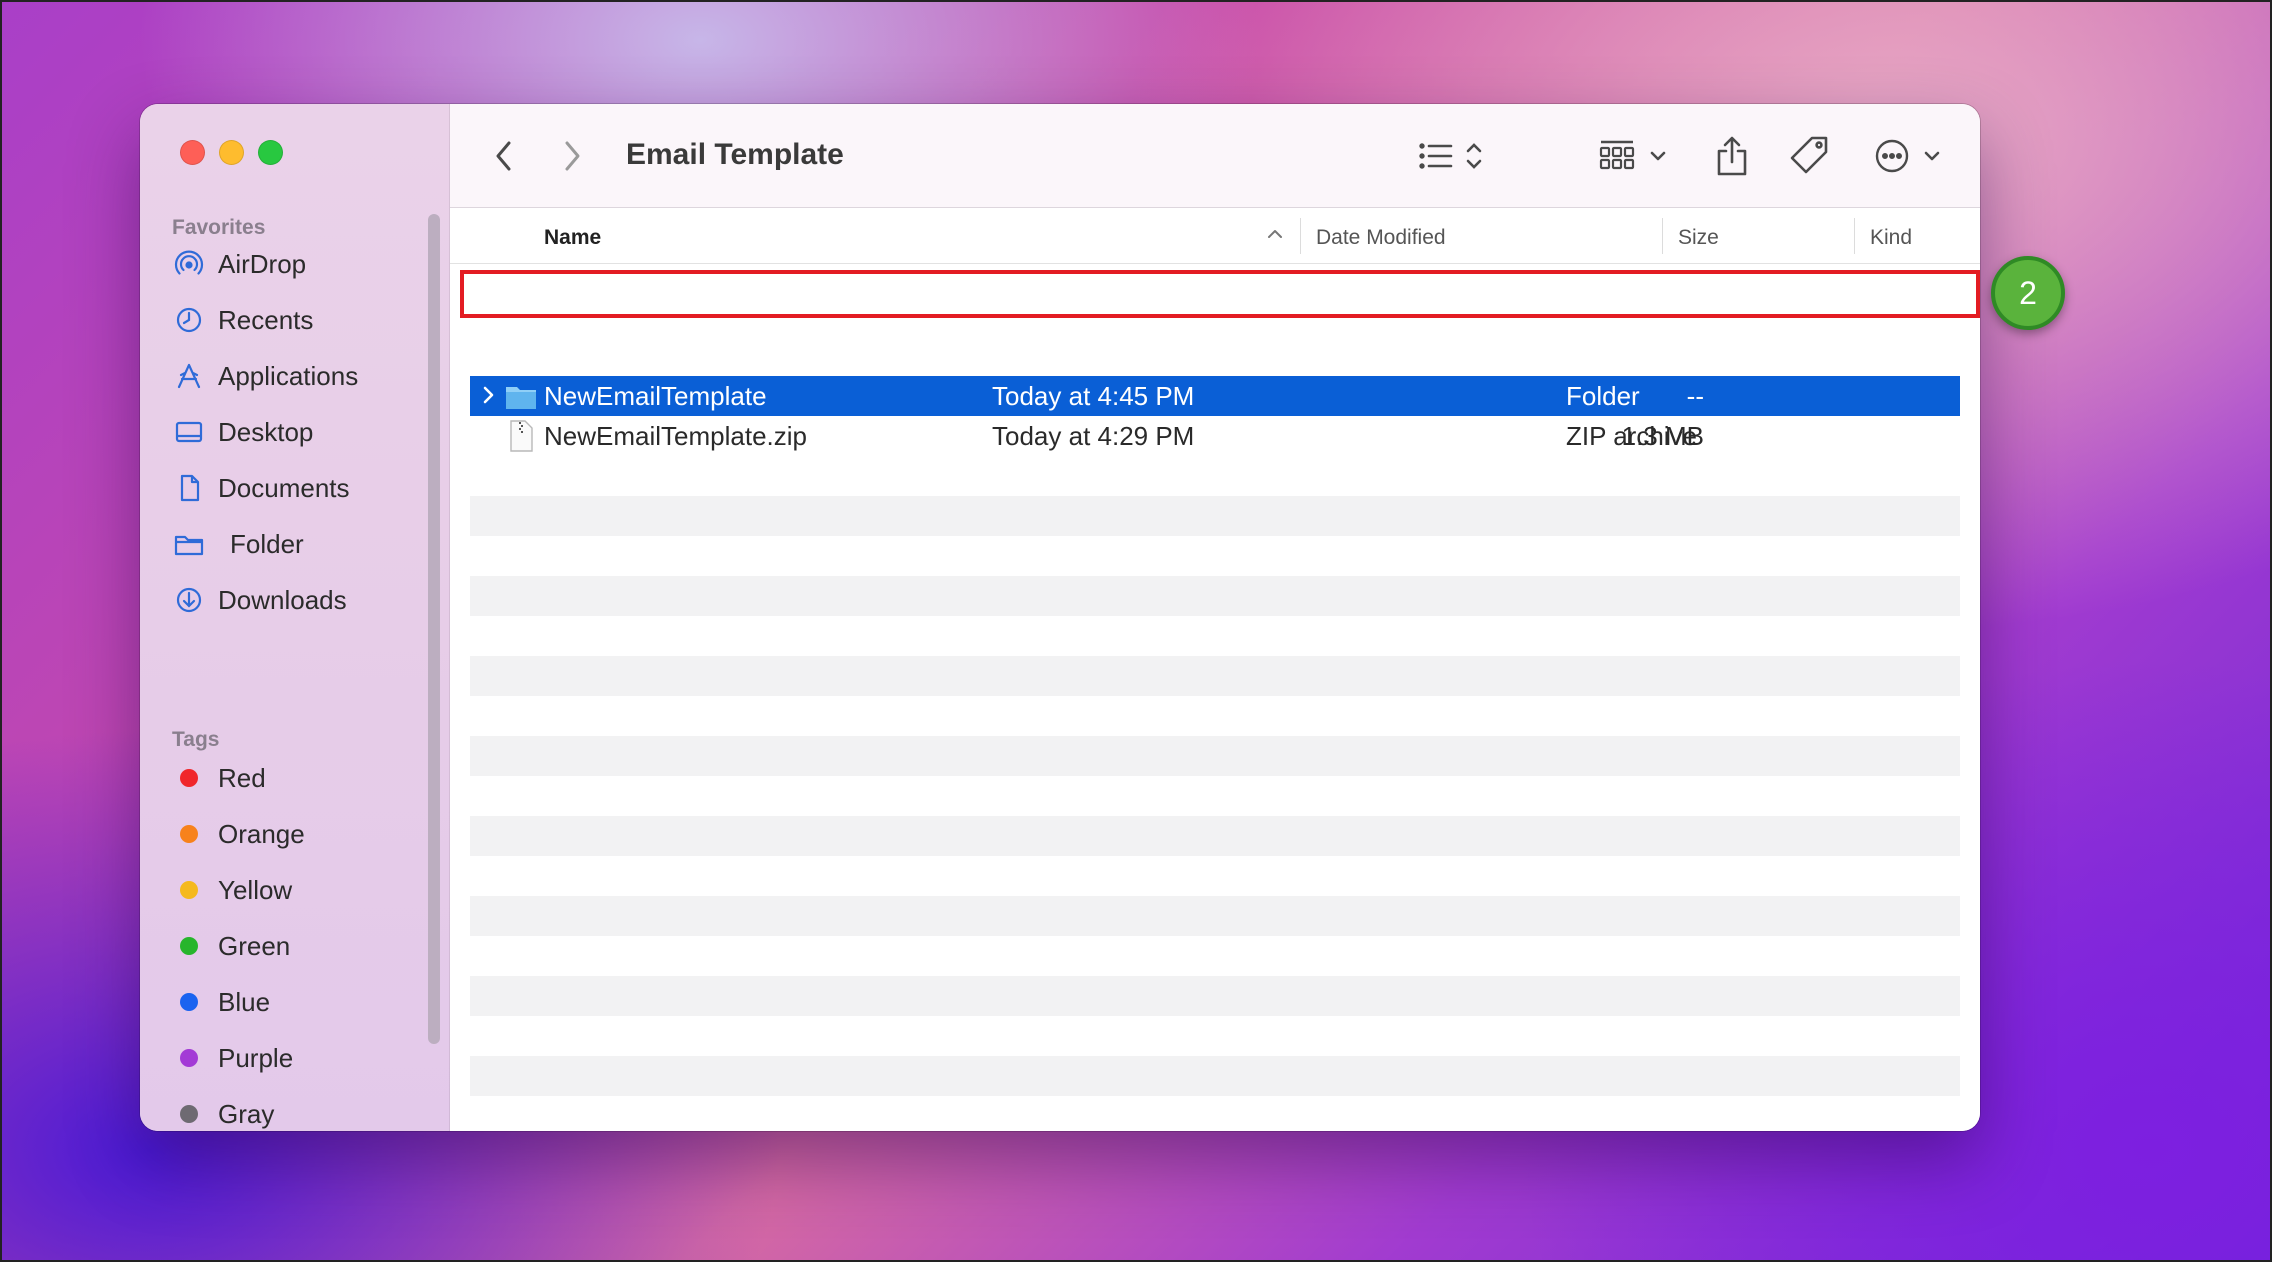 The image size is (2272, 1262). I want to click on more-actions-button, so click(1912, 156).